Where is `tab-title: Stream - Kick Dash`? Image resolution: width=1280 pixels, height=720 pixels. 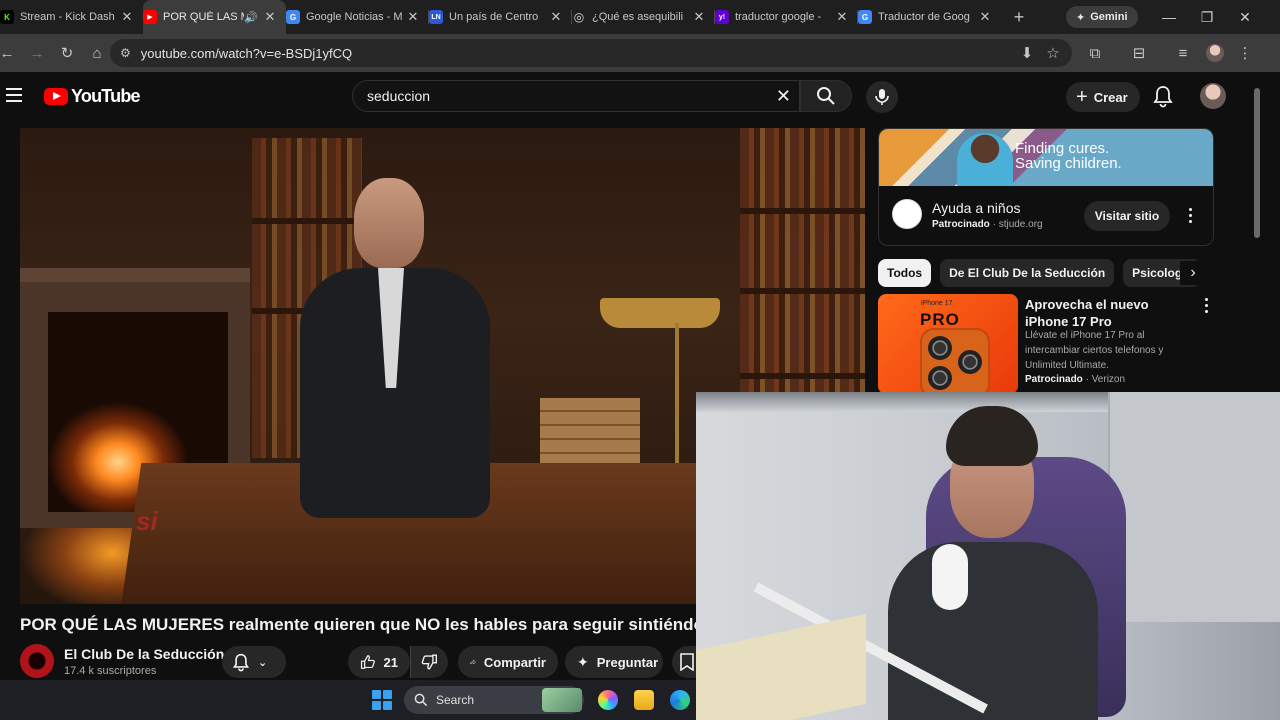
tab-title: Stream - Kick Dash is located at coordinates (67, 17).